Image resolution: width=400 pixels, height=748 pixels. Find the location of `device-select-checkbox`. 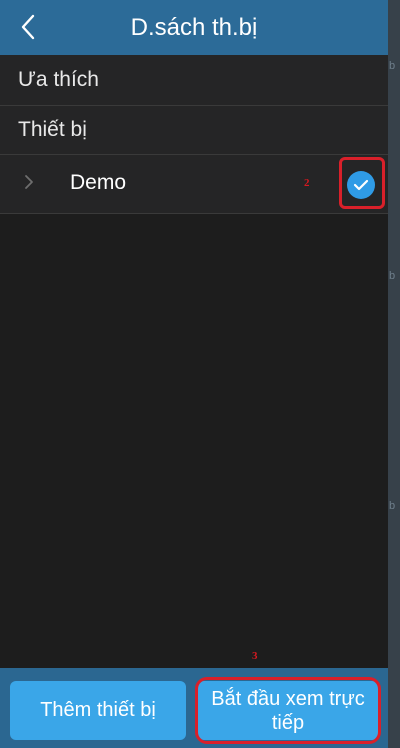

device-select-checkbox is located at coordinates (361, 185).